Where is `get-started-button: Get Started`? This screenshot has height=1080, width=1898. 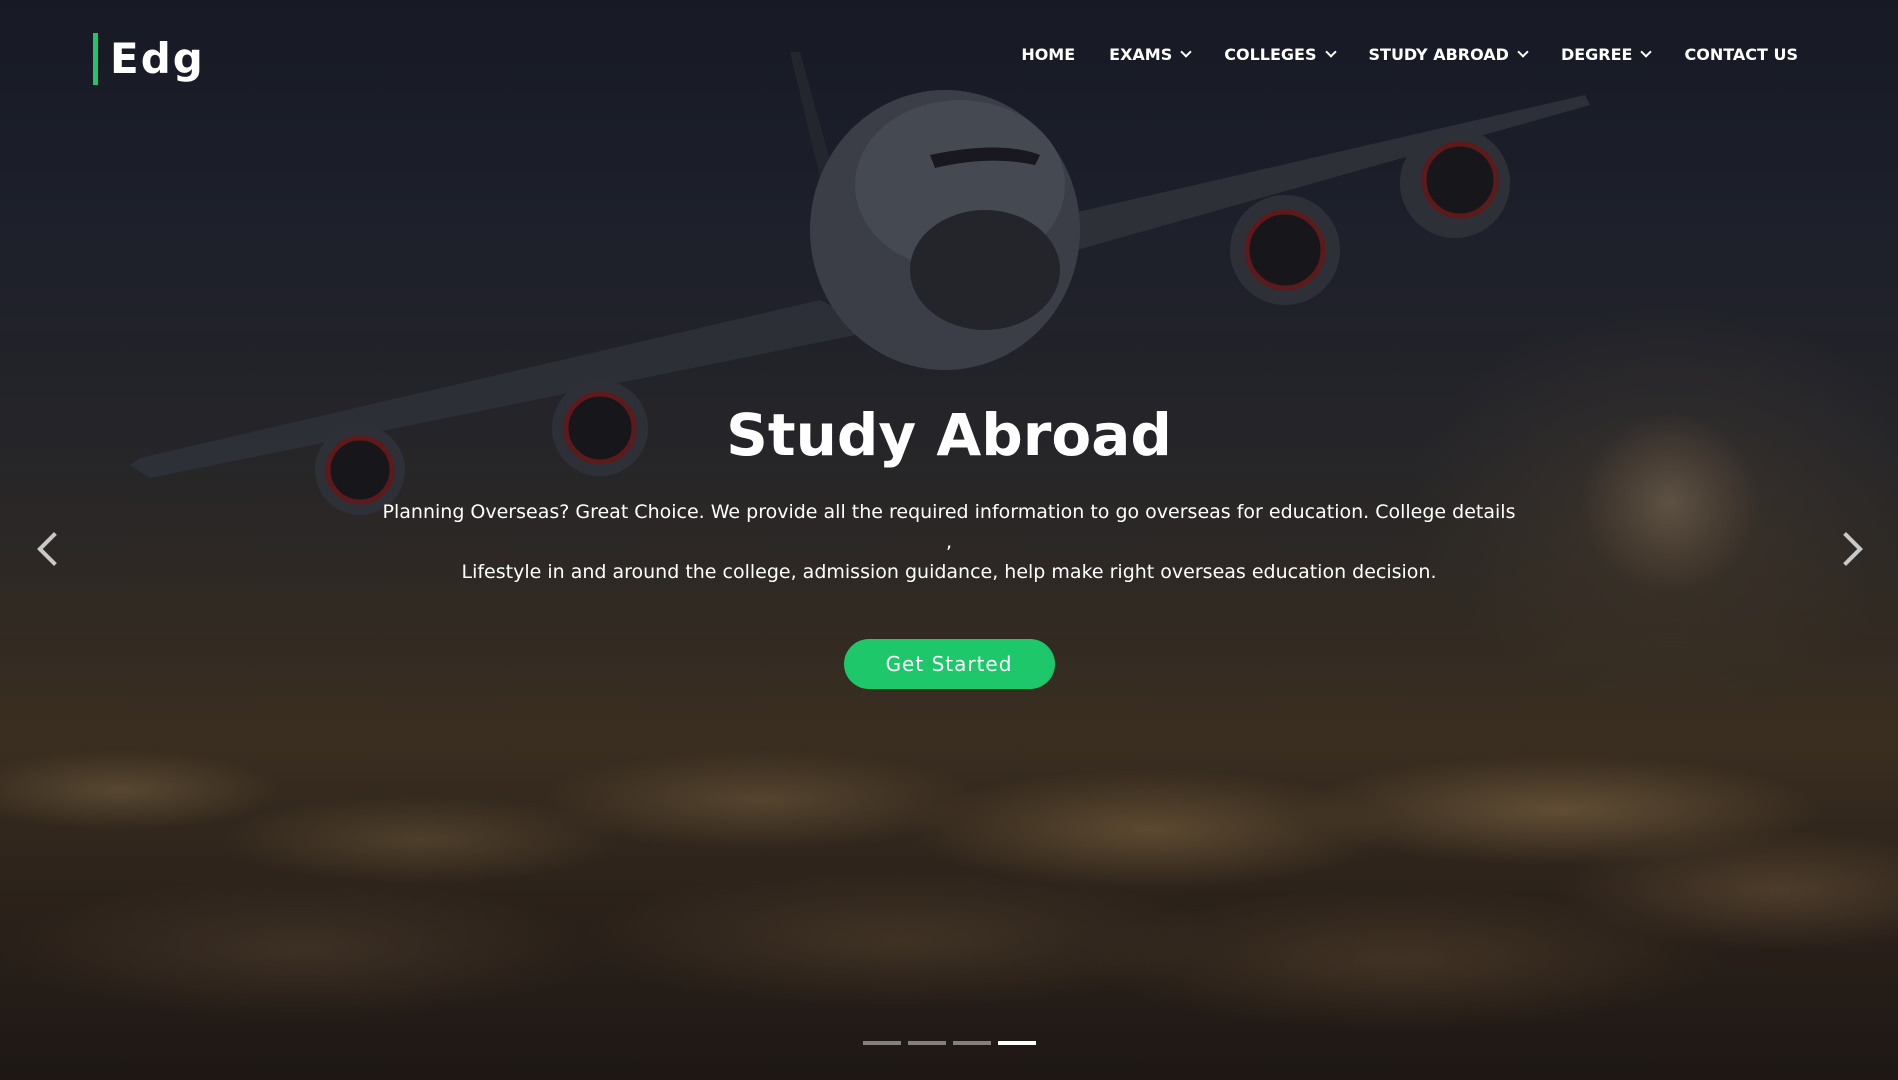 get-started-button: Get Started is located at coordinates (949, 664).